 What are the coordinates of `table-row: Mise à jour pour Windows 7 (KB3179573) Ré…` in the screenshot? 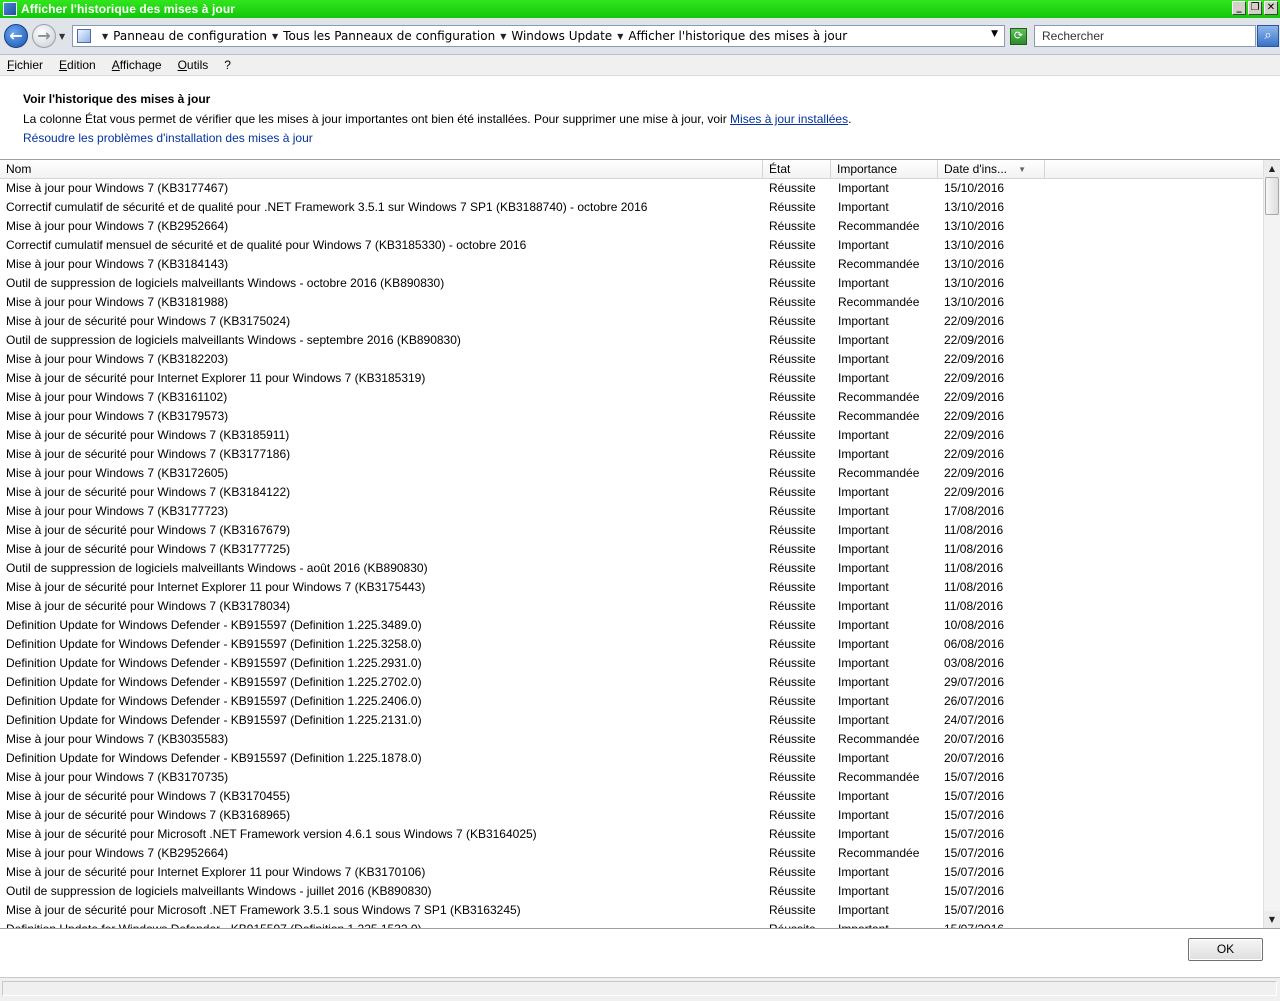 It's located at (631, 416).